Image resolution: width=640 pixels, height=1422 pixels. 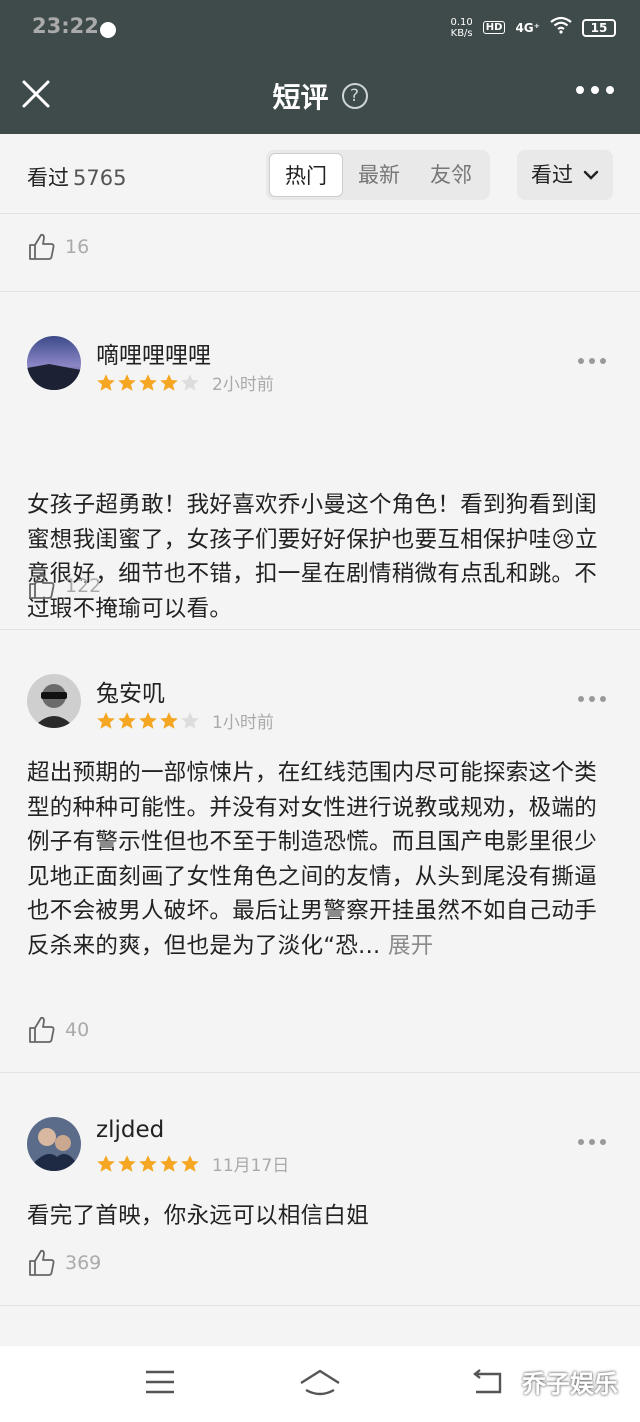 I want to click on more-menu-icon, so click(x=595, y=90).